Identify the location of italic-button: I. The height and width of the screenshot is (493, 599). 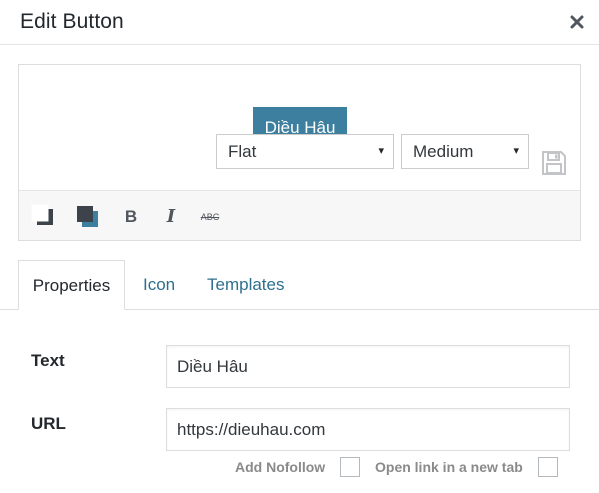
(171, 217).